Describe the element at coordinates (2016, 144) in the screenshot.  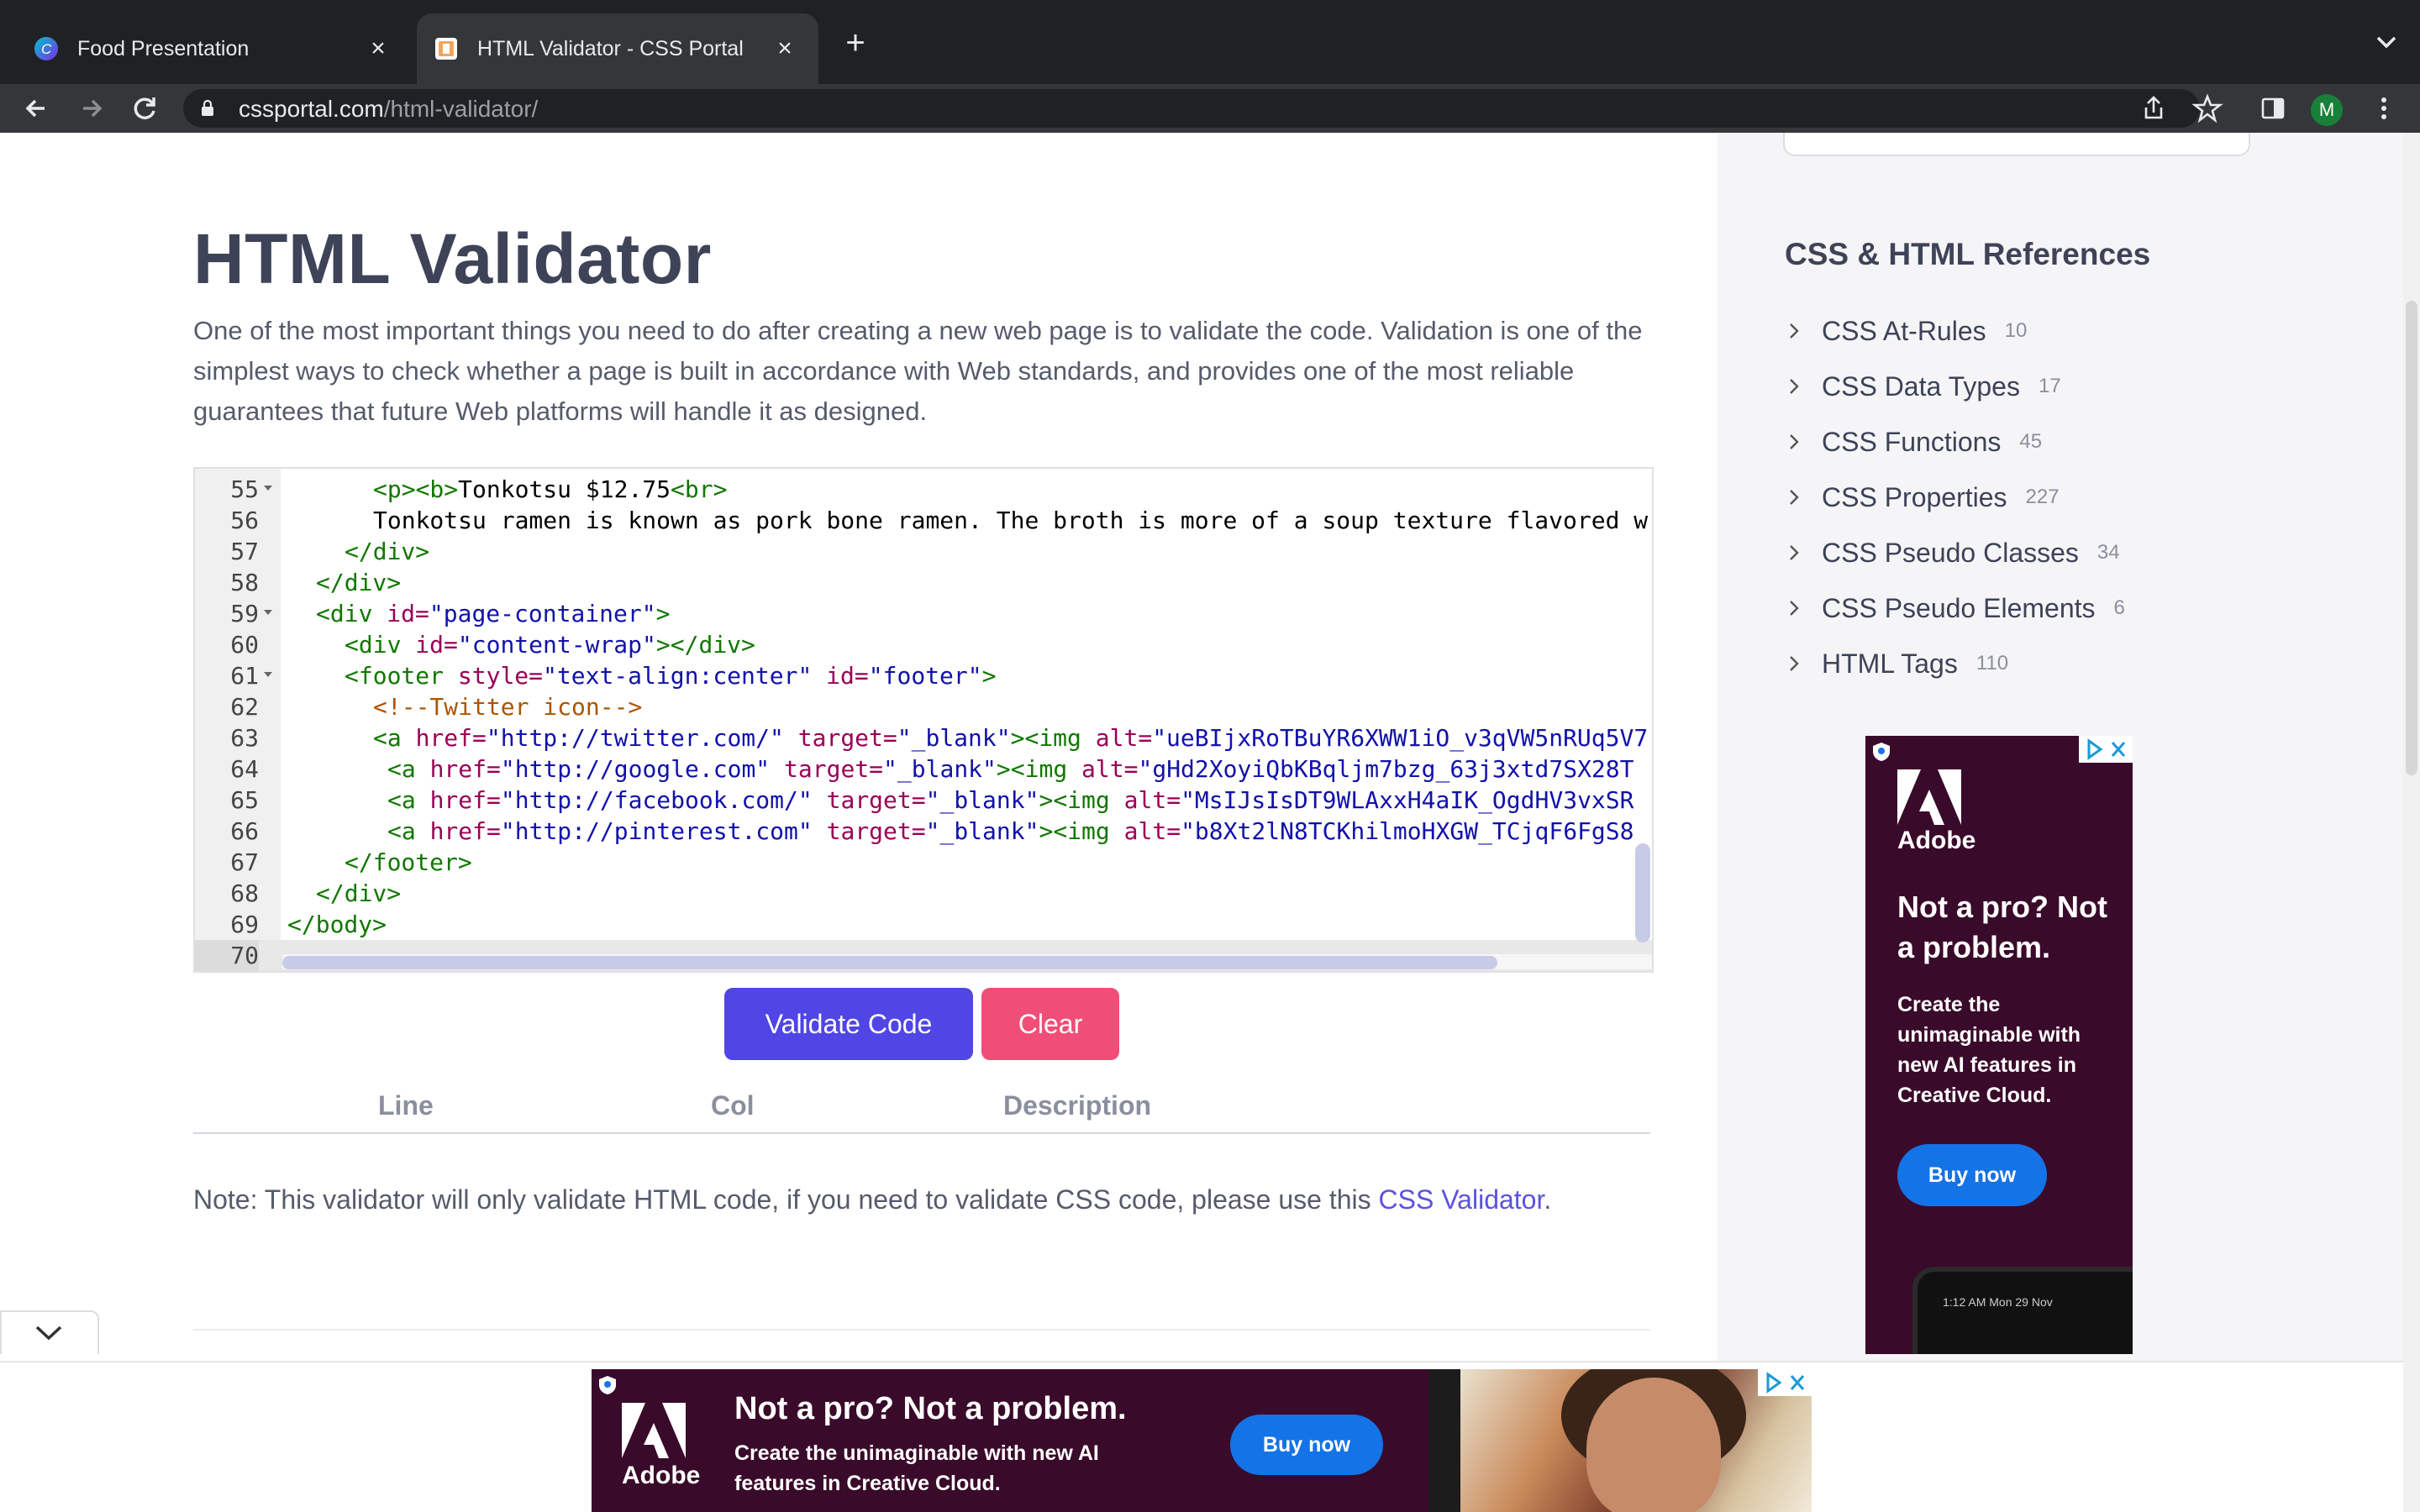
I see `sidebar-search-box` at that location.